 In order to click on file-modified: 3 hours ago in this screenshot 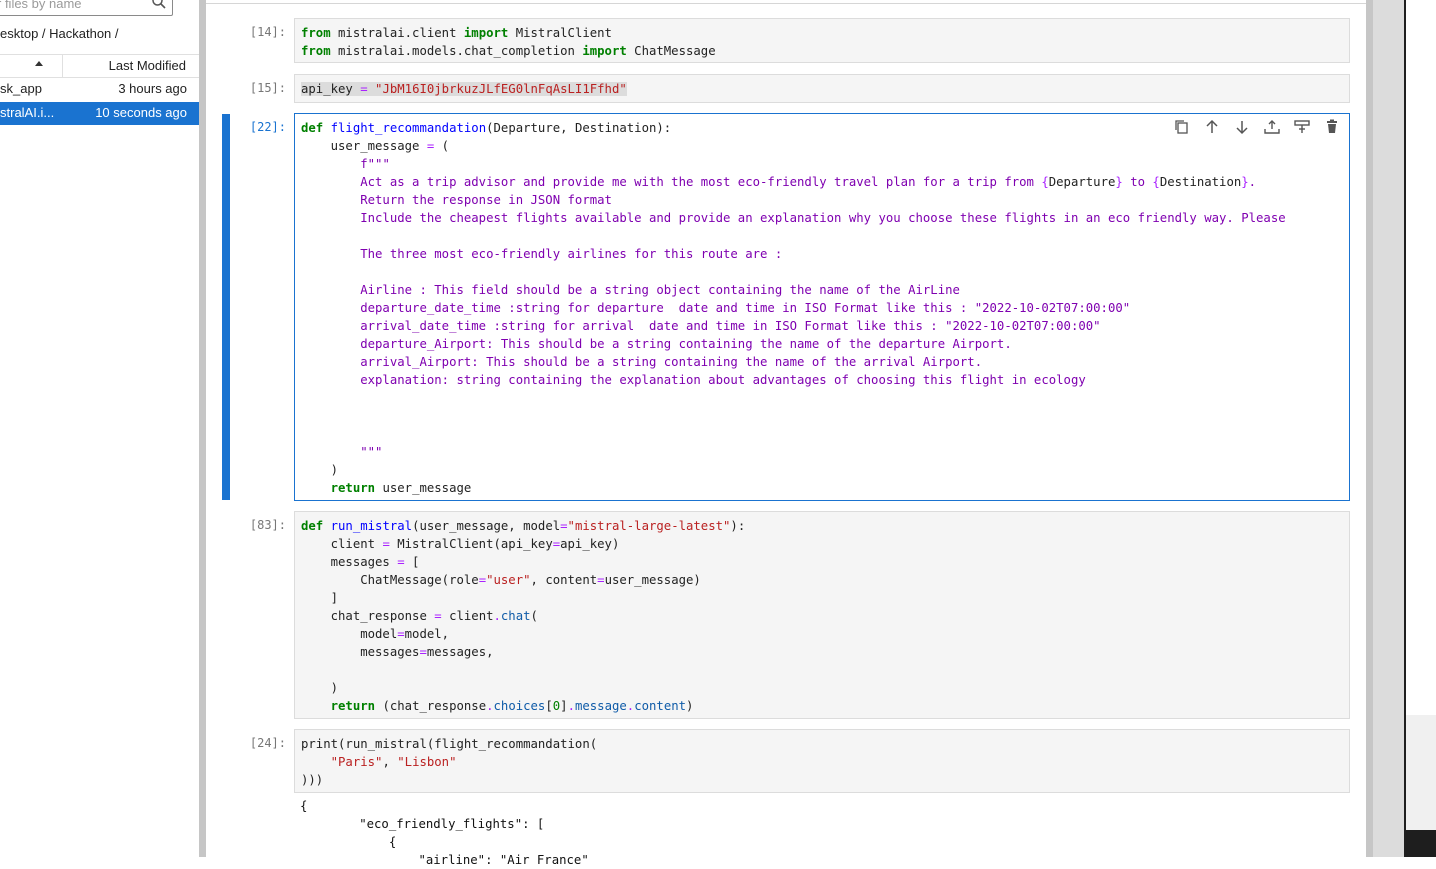, I will do `click(152, 88)`.